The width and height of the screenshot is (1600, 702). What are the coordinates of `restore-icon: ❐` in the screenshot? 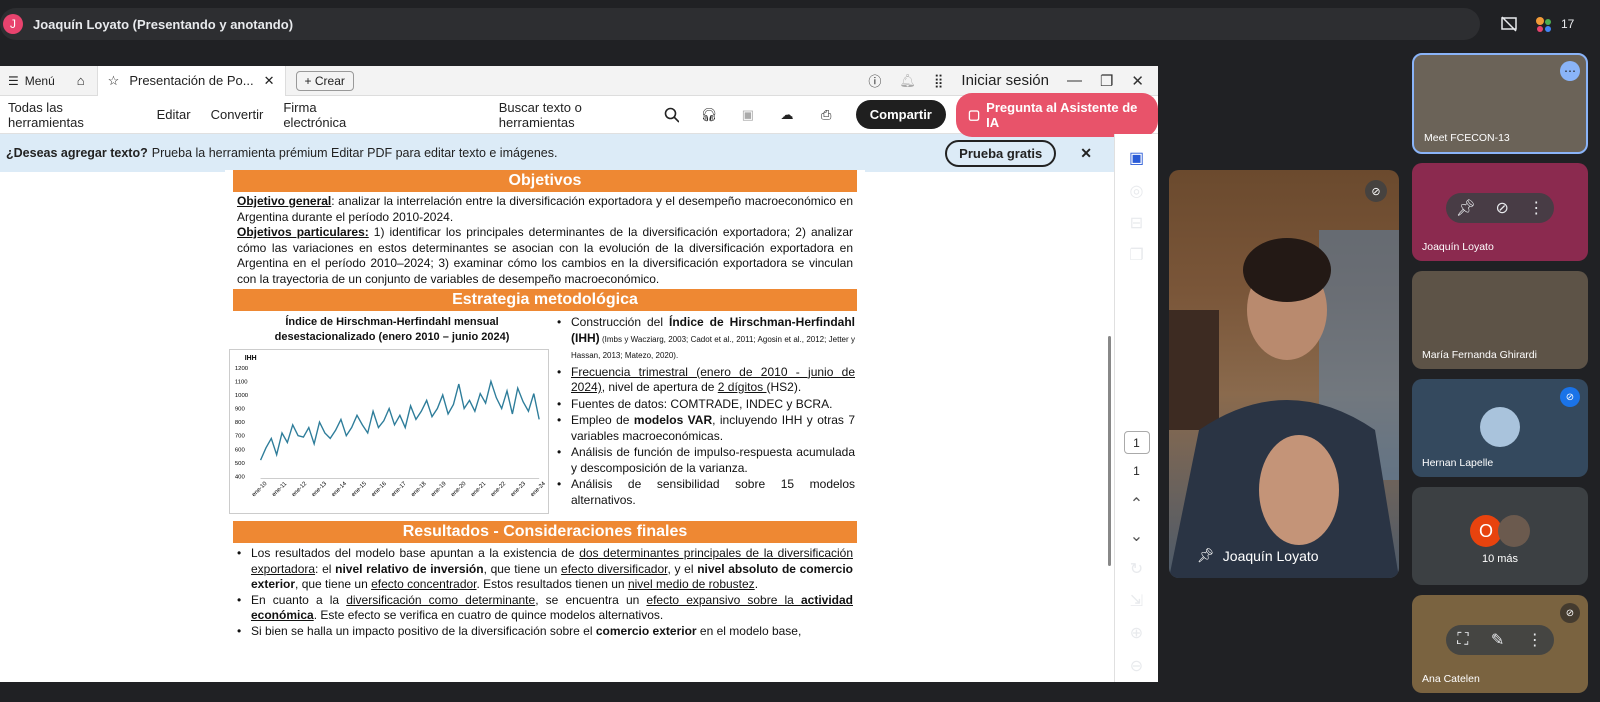 It's located at (1106, 81).